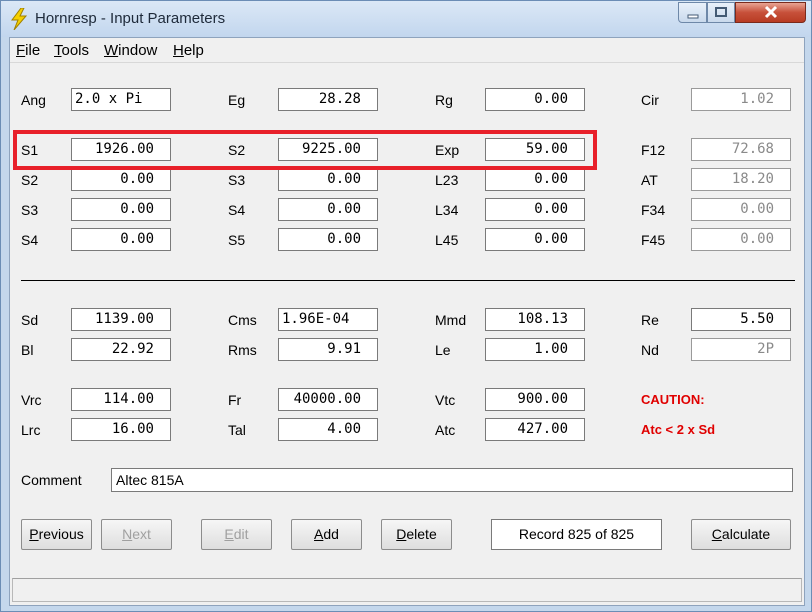 The width and height of the screenshot is (812, 612). Describe the element at coordinates (328, 179) in the screenshot. I see `field-s3-upper: 0.00` at that location.